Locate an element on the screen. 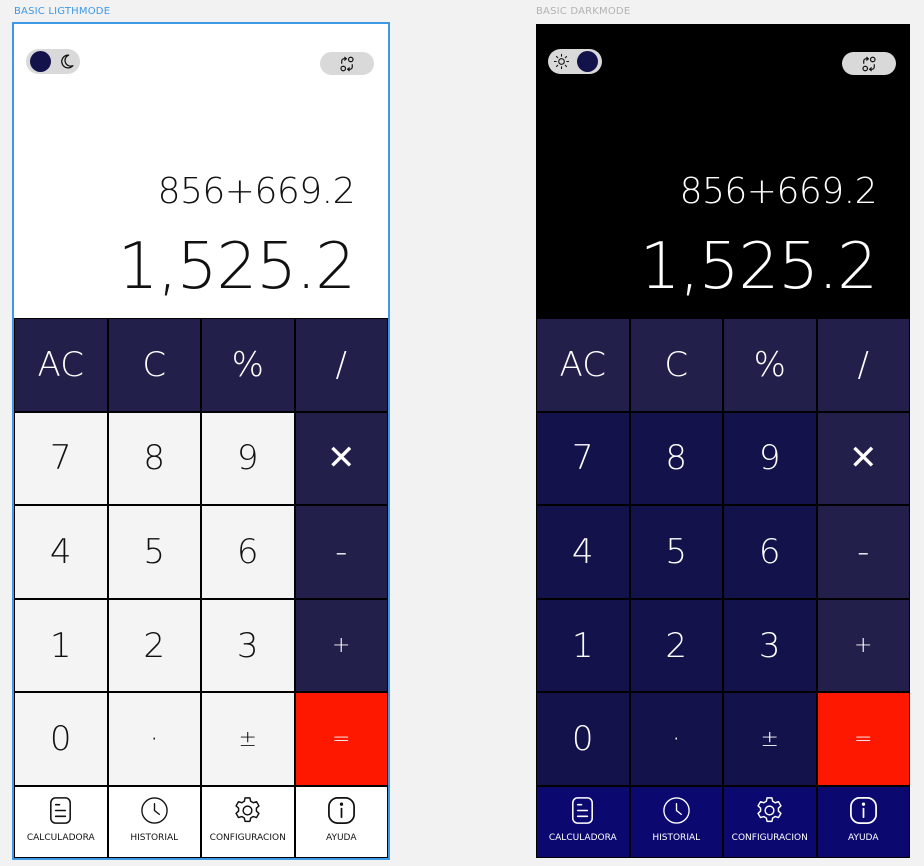 The image size is (924, 866). moon-icon is located at coordinates (67, 61).